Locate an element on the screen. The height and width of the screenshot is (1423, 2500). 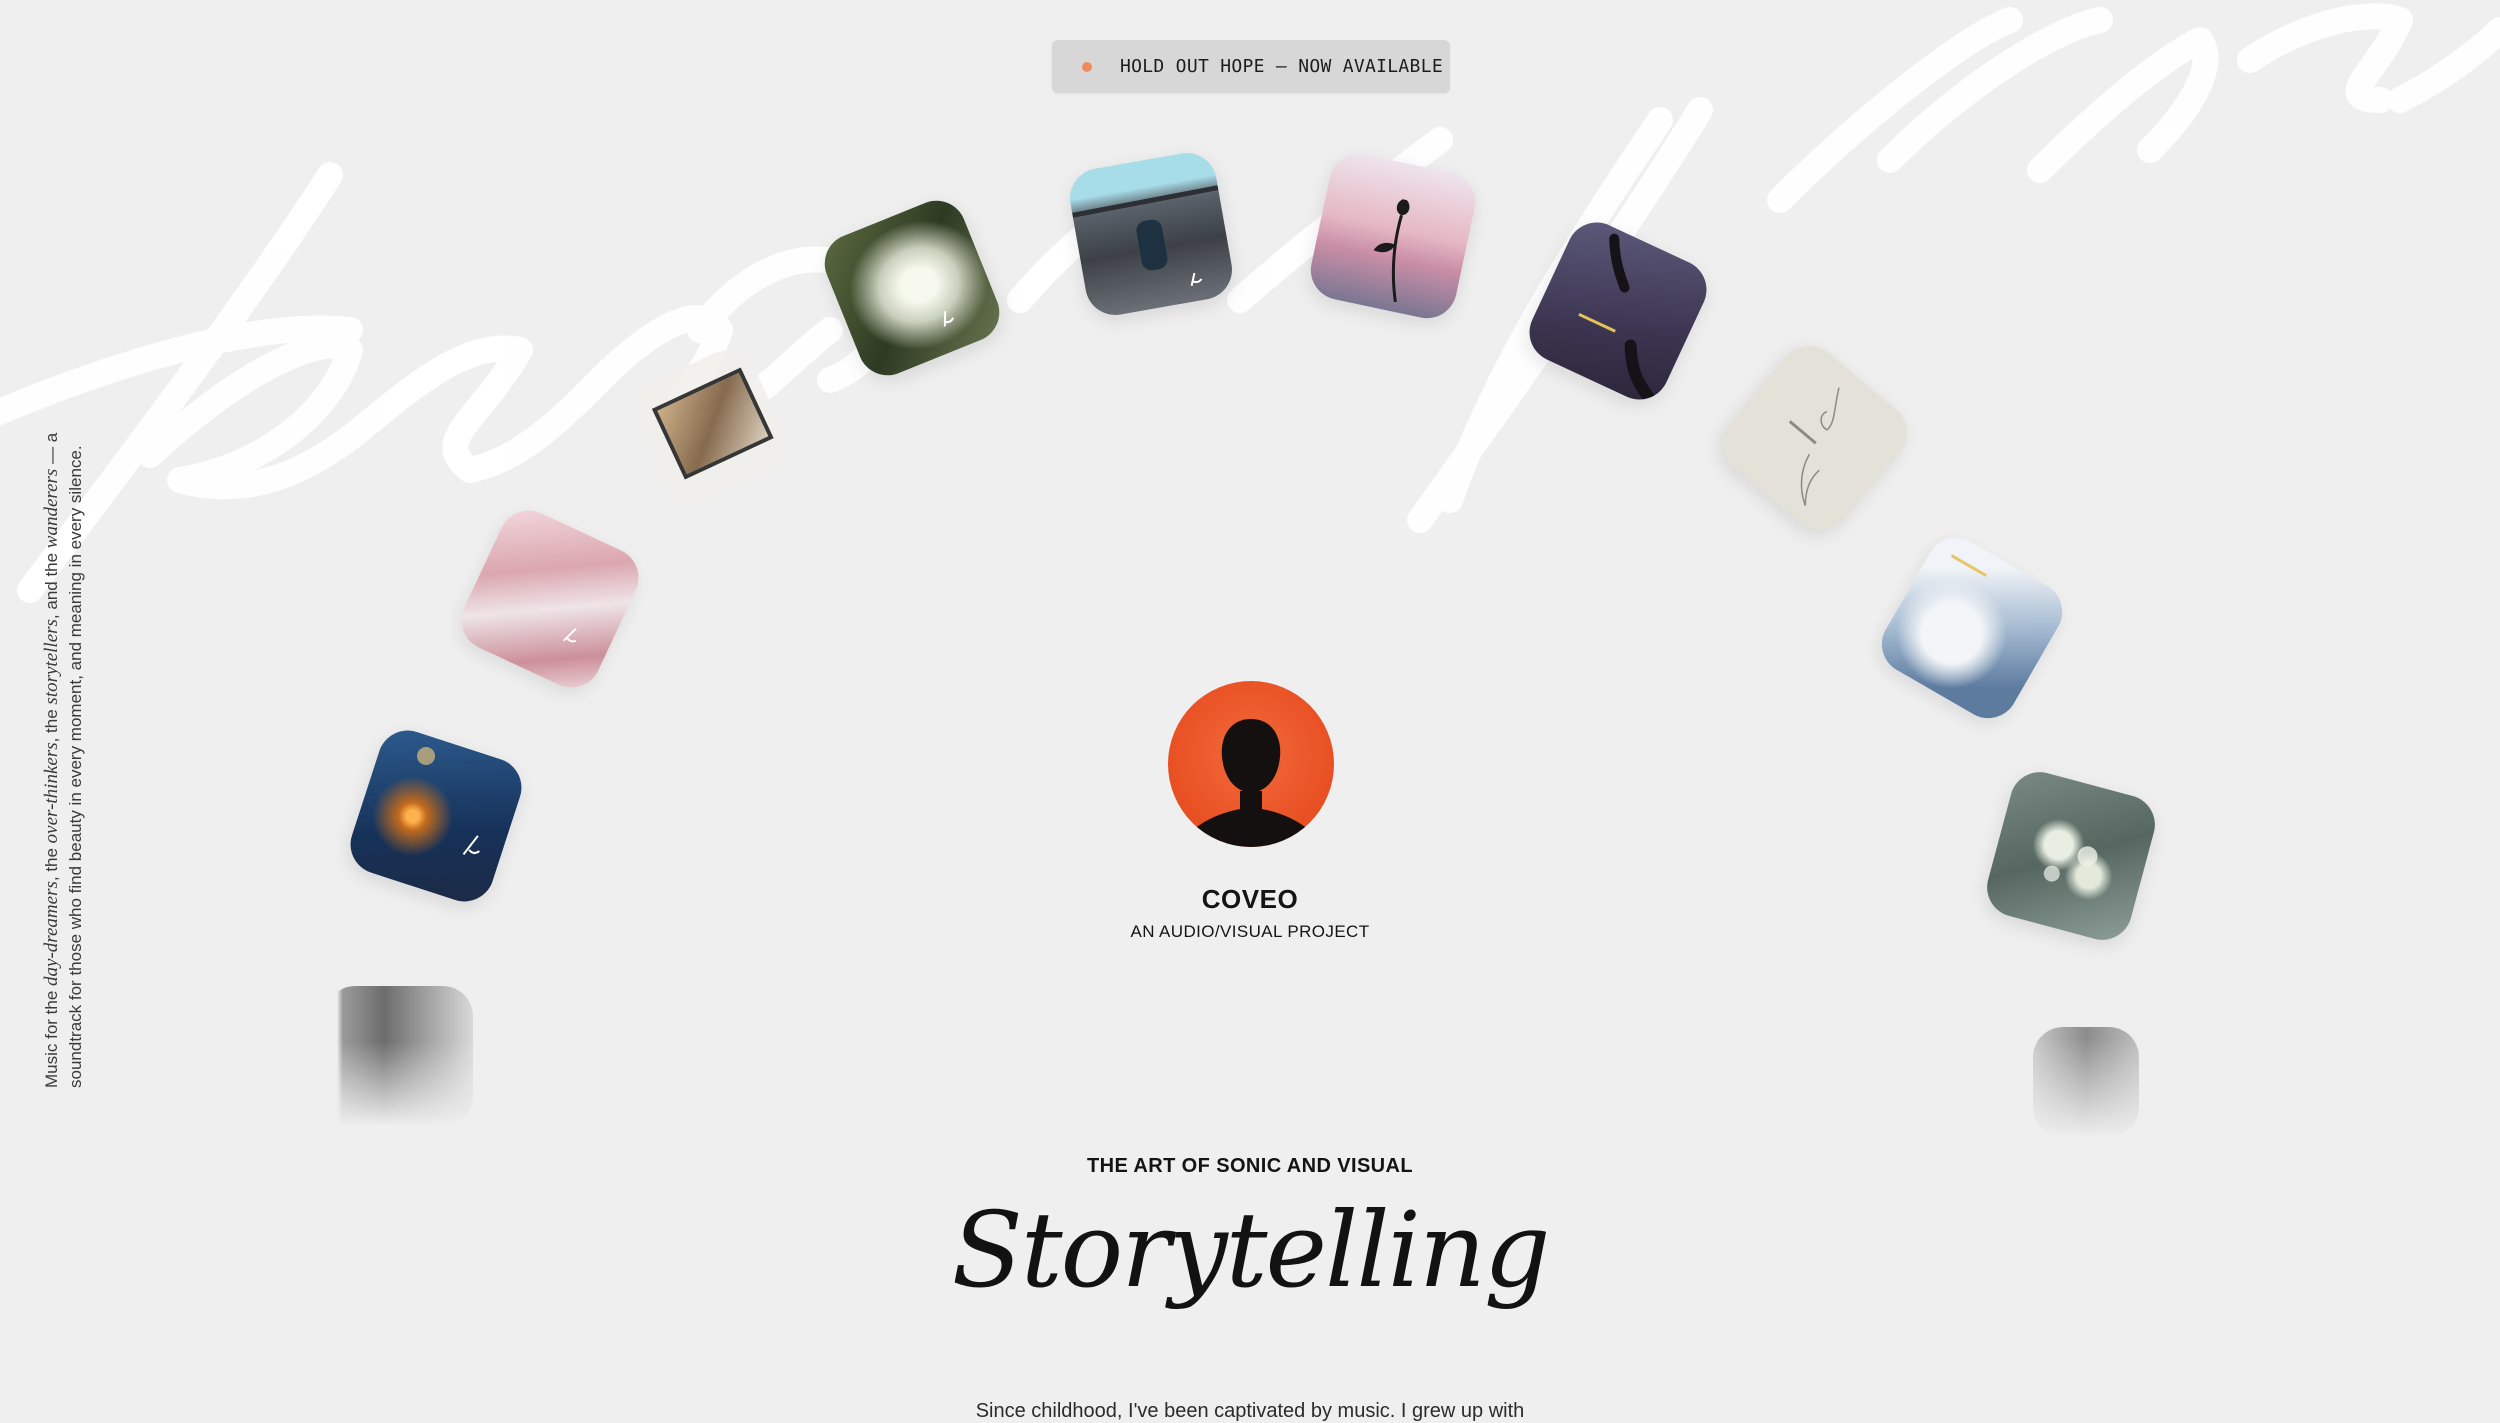
album-cover-hands is located at coordinates (1618, 311).